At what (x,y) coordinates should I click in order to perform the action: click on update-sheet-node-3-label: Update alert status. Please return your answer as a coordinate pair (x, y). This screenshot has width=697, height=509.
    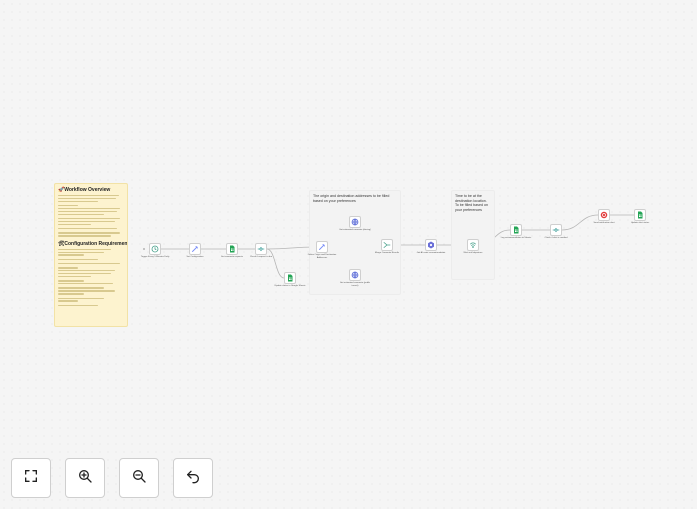
    Looking at the image, I should click on (640, 223).